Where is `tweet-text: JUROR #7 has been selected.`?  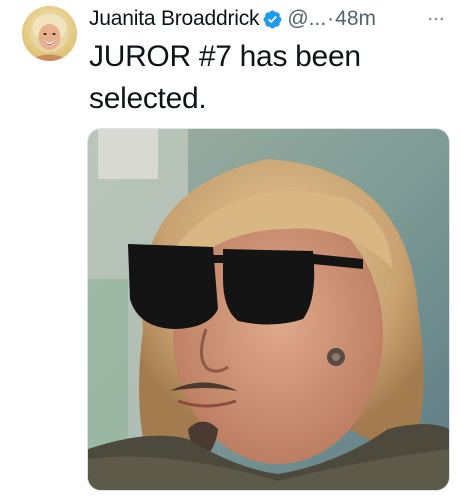 tweet-text: JUROR #7 has been selected. is located at coordinates (225, 77).